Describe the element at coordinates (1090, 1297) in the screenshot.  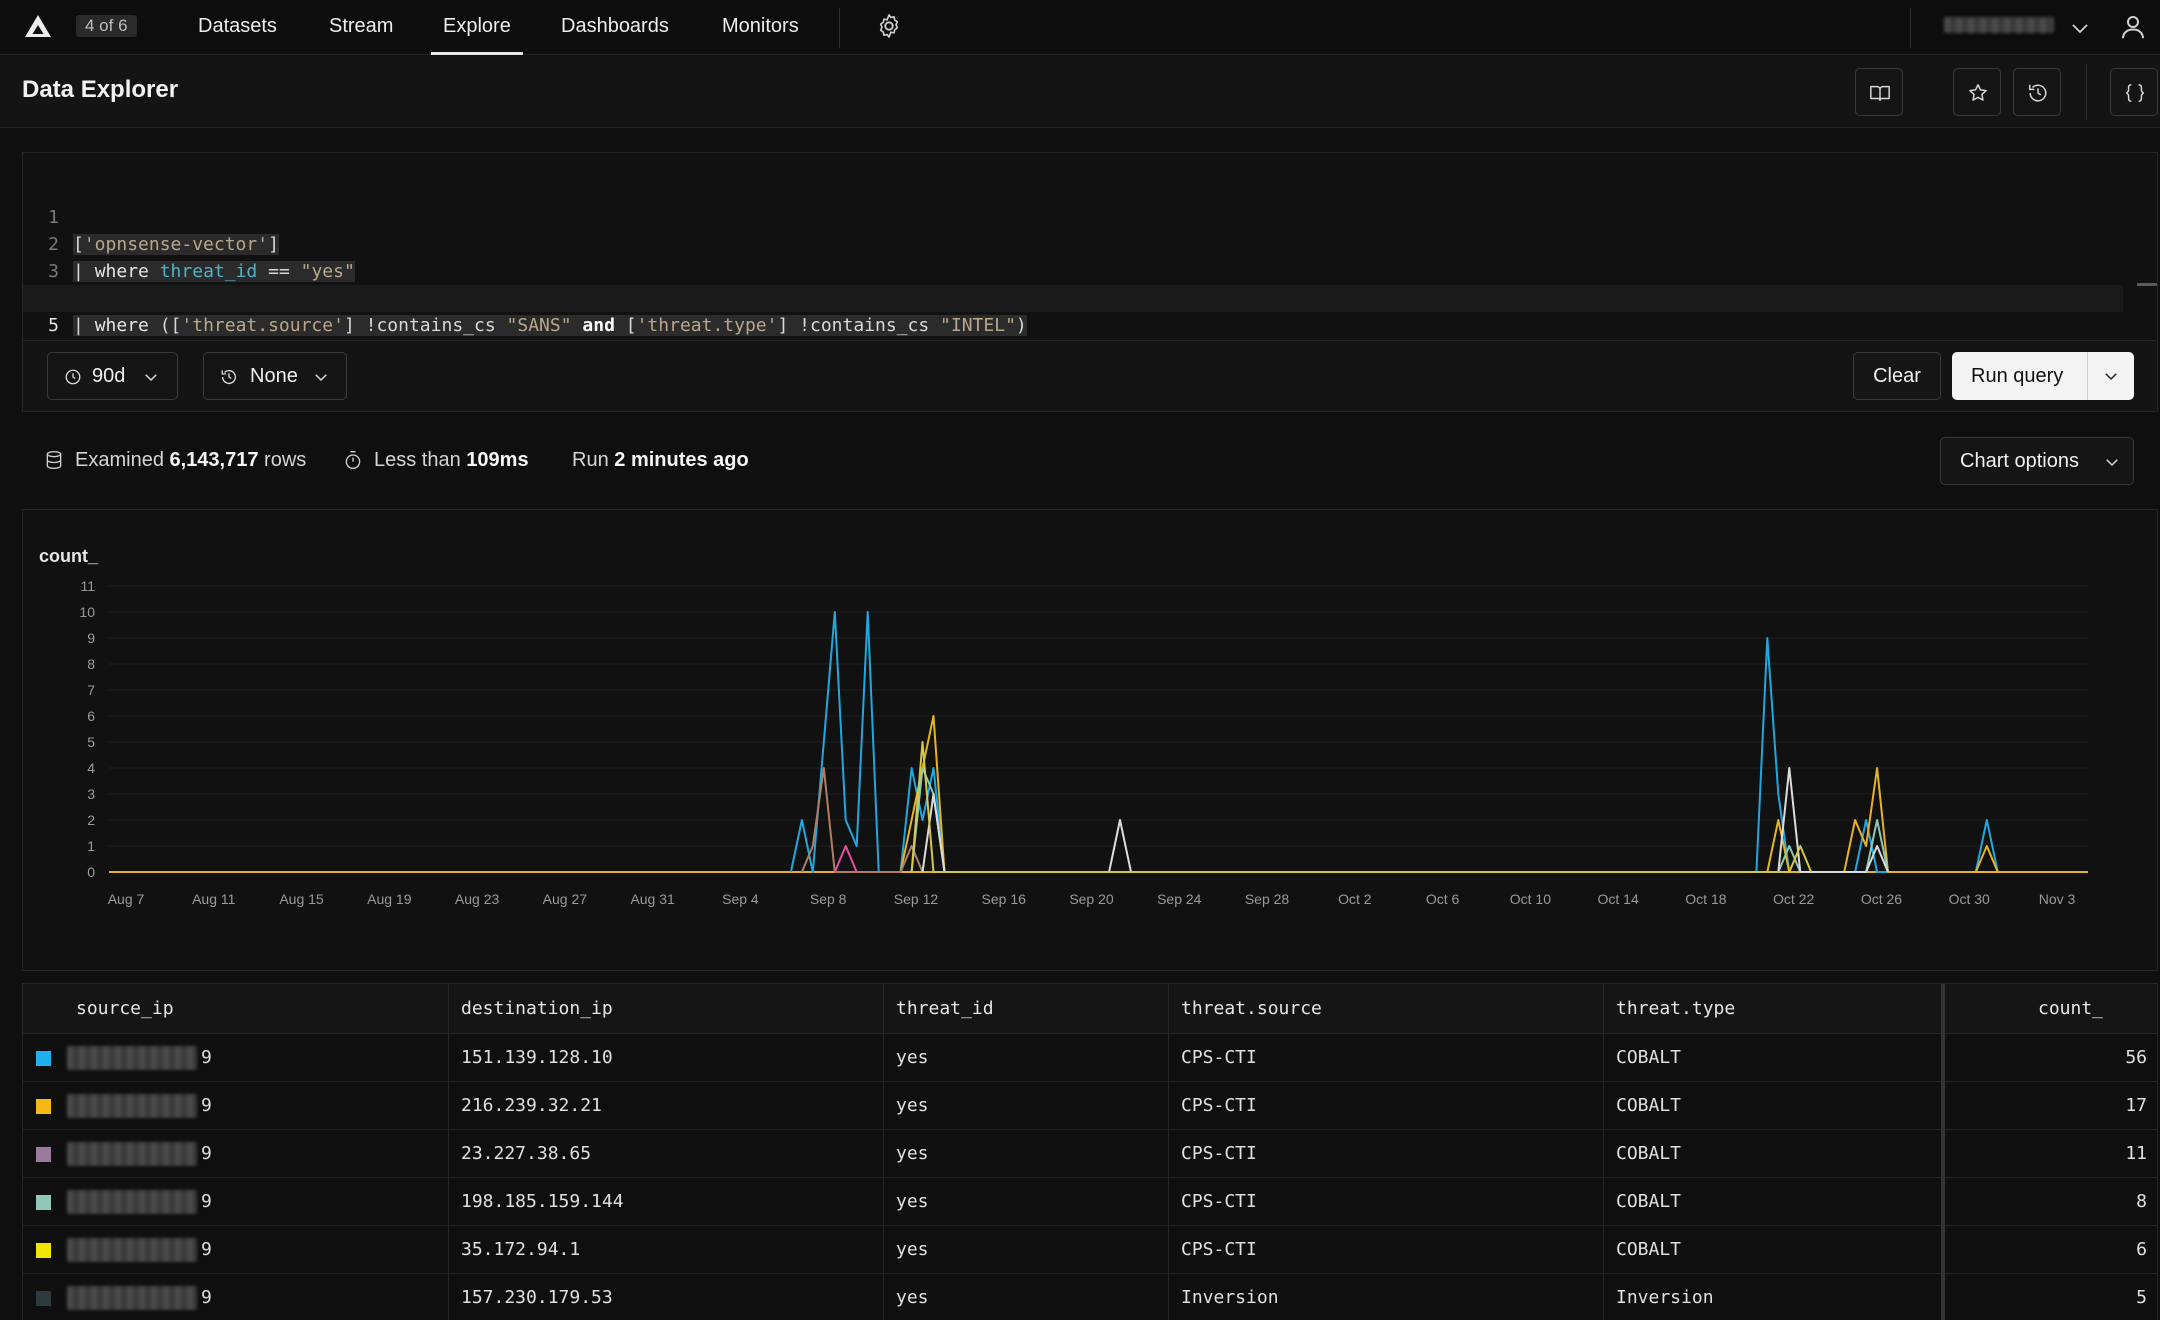
I see `table-row: 9 157.230.179.53 yes Inversion Inversion 5` at that location.